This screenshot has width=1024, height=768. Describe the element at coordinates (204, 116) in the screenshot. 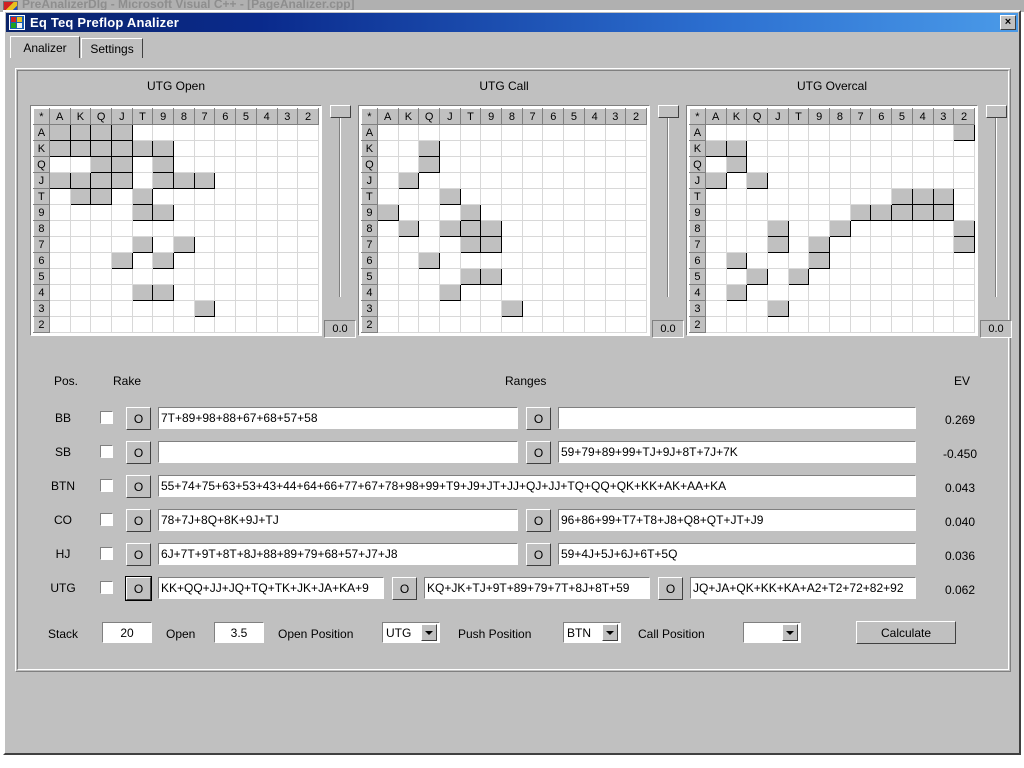

I see `matrix-col-header-7: 7` at that location.